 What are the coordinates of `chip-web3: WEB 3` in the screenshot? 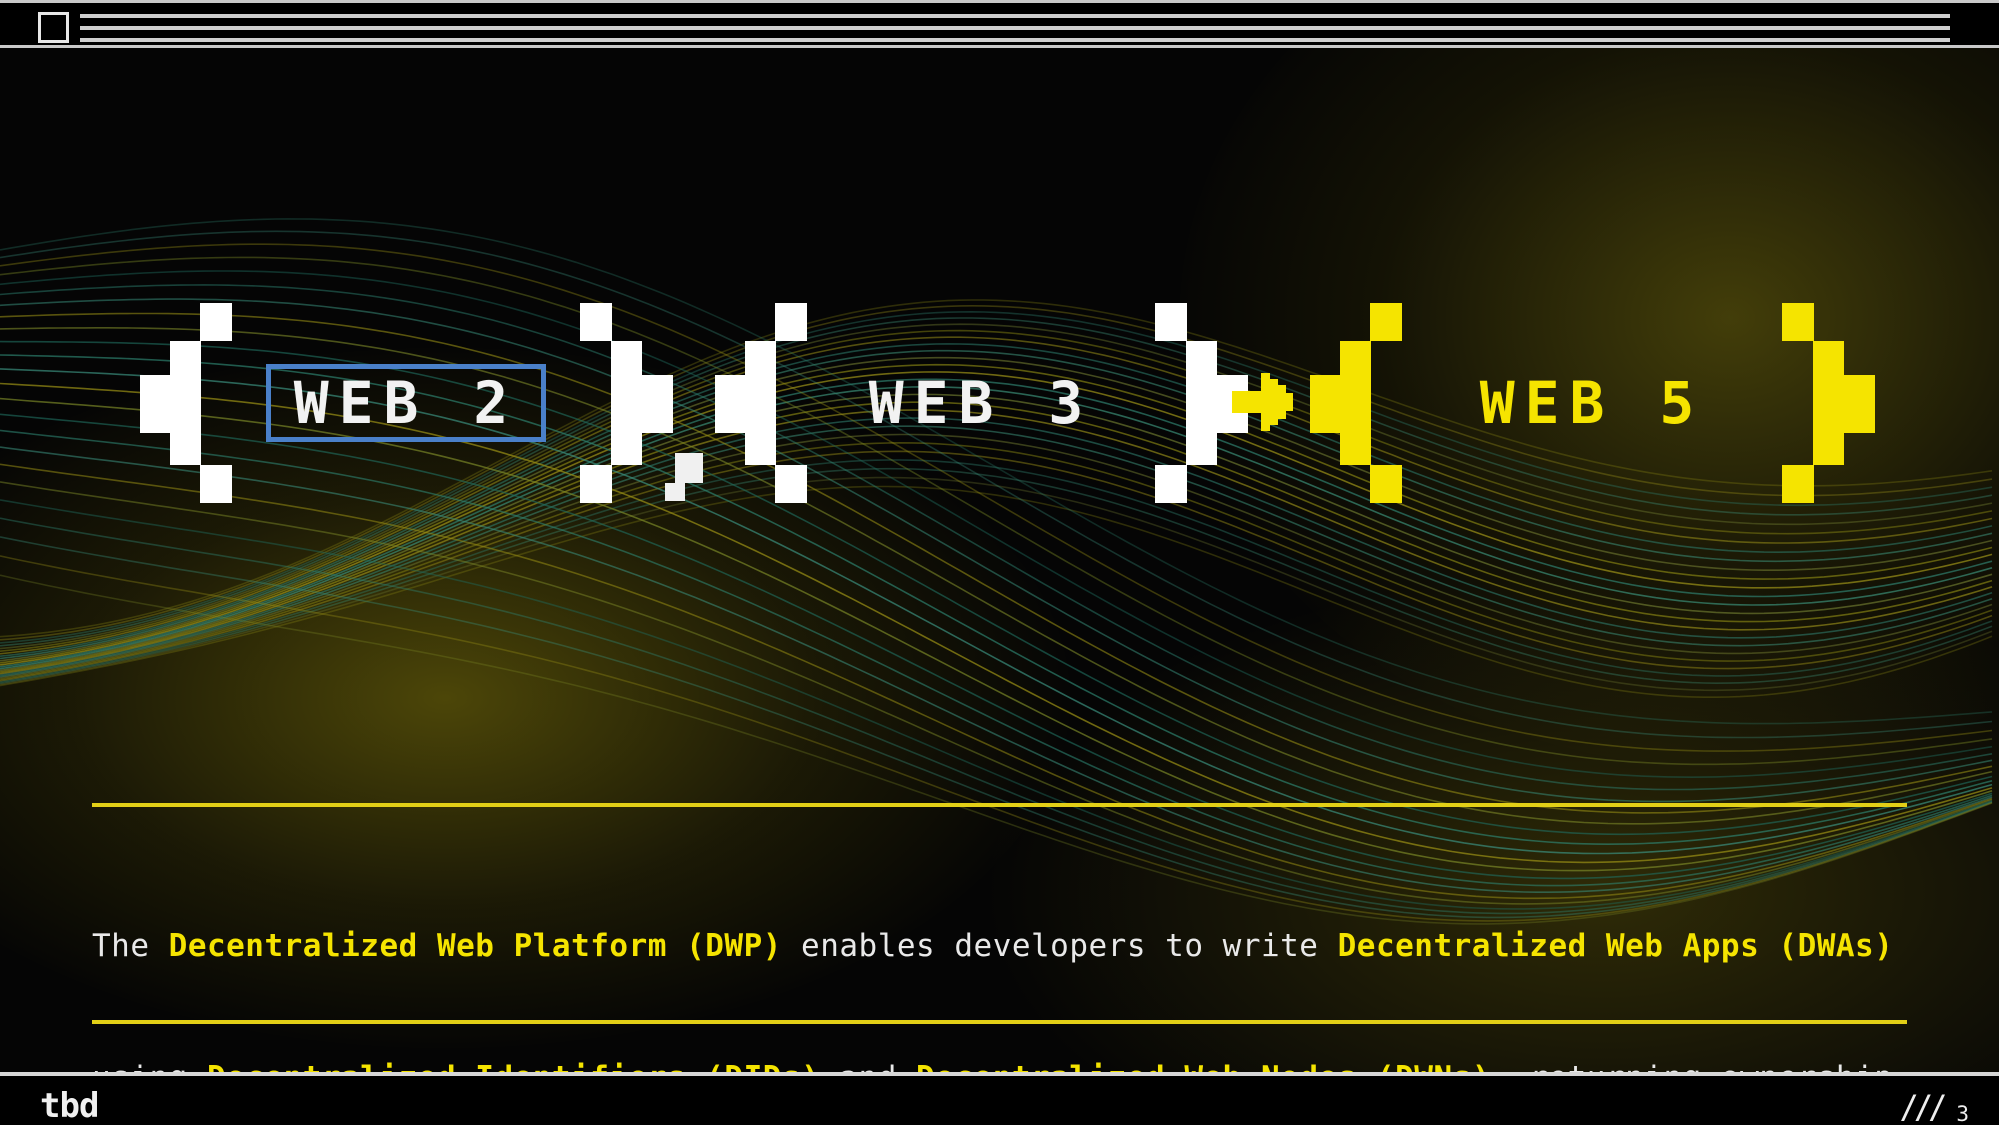 It's located at (981, 403).